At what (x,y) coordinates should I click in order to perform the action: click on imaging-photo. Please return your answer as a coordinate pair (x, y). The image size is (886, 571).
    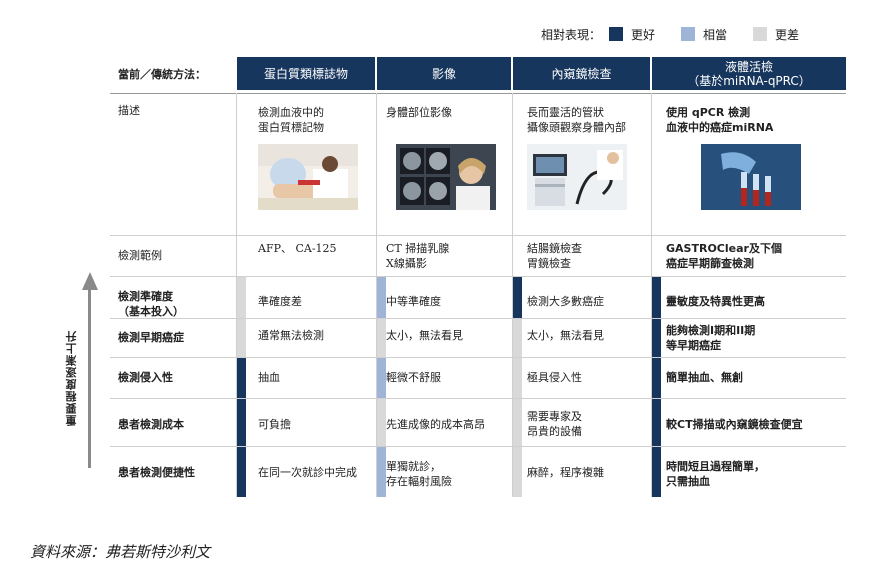
    Looking at the image, I should click on (446, 177).